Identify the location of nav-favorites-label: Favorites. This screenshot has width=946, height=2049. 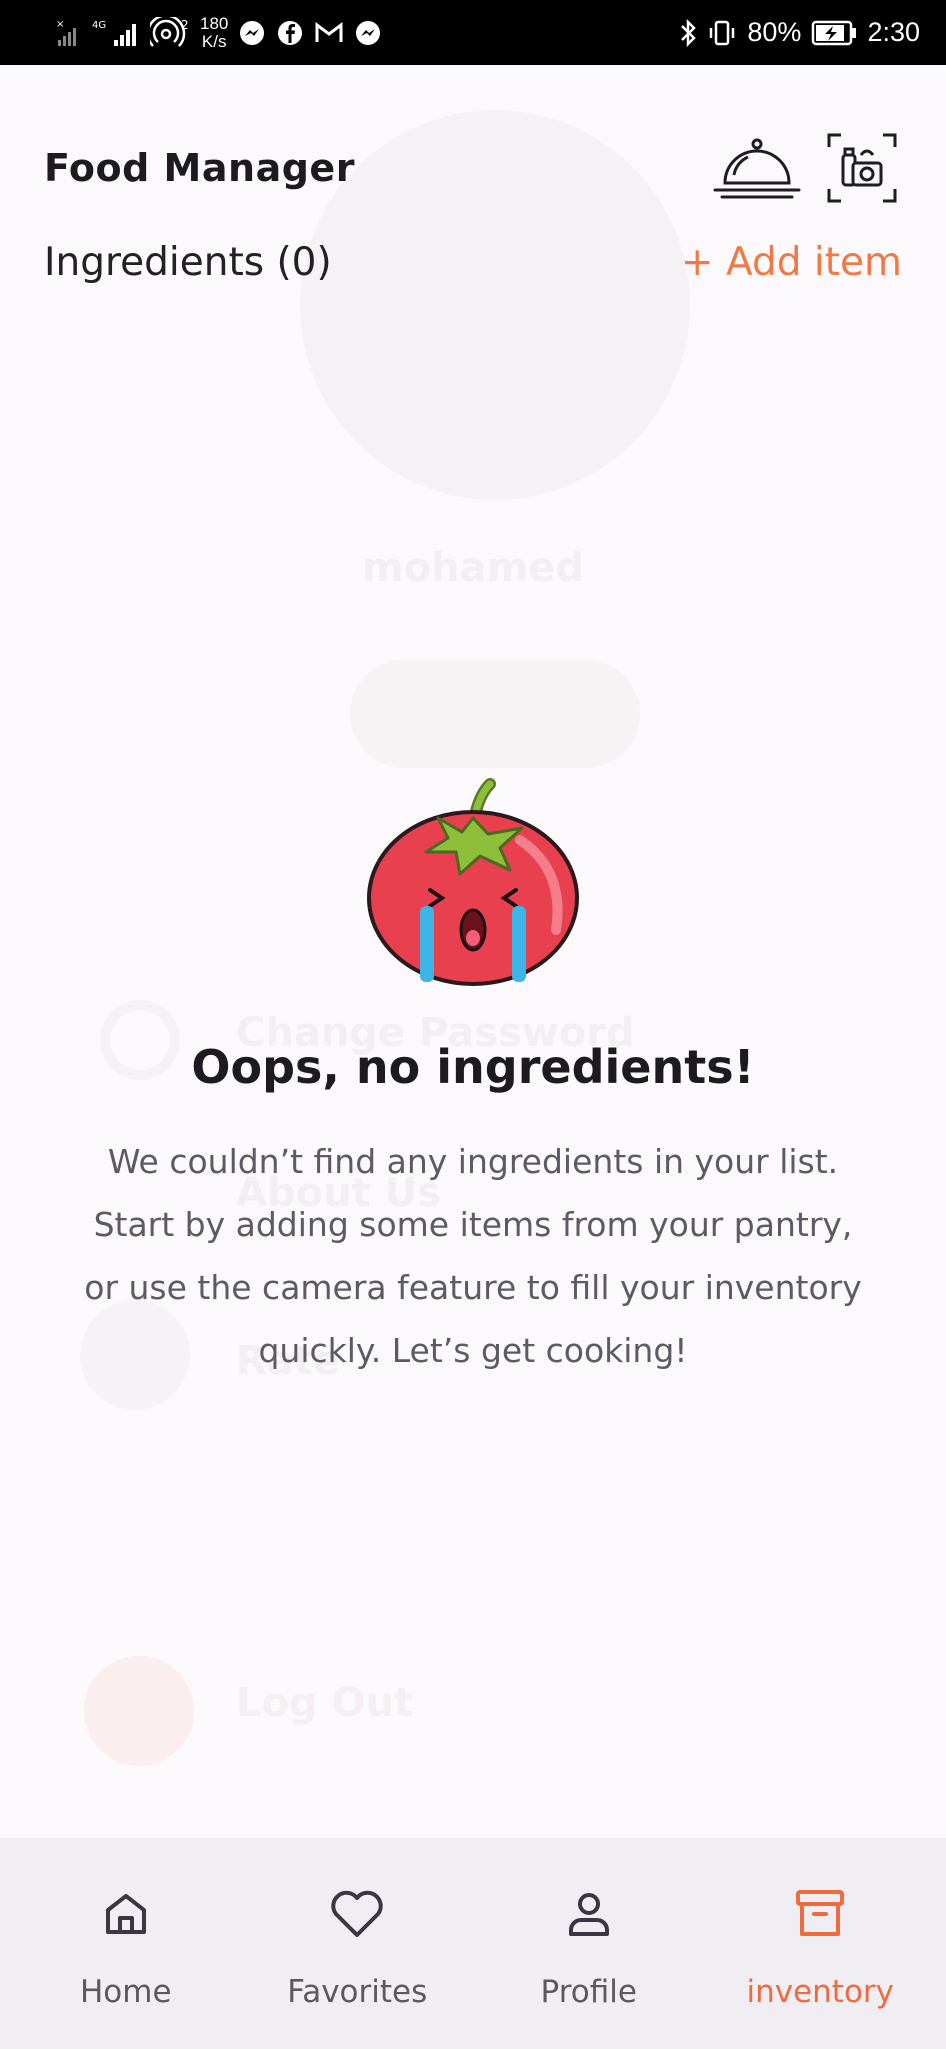
(357, 1992).